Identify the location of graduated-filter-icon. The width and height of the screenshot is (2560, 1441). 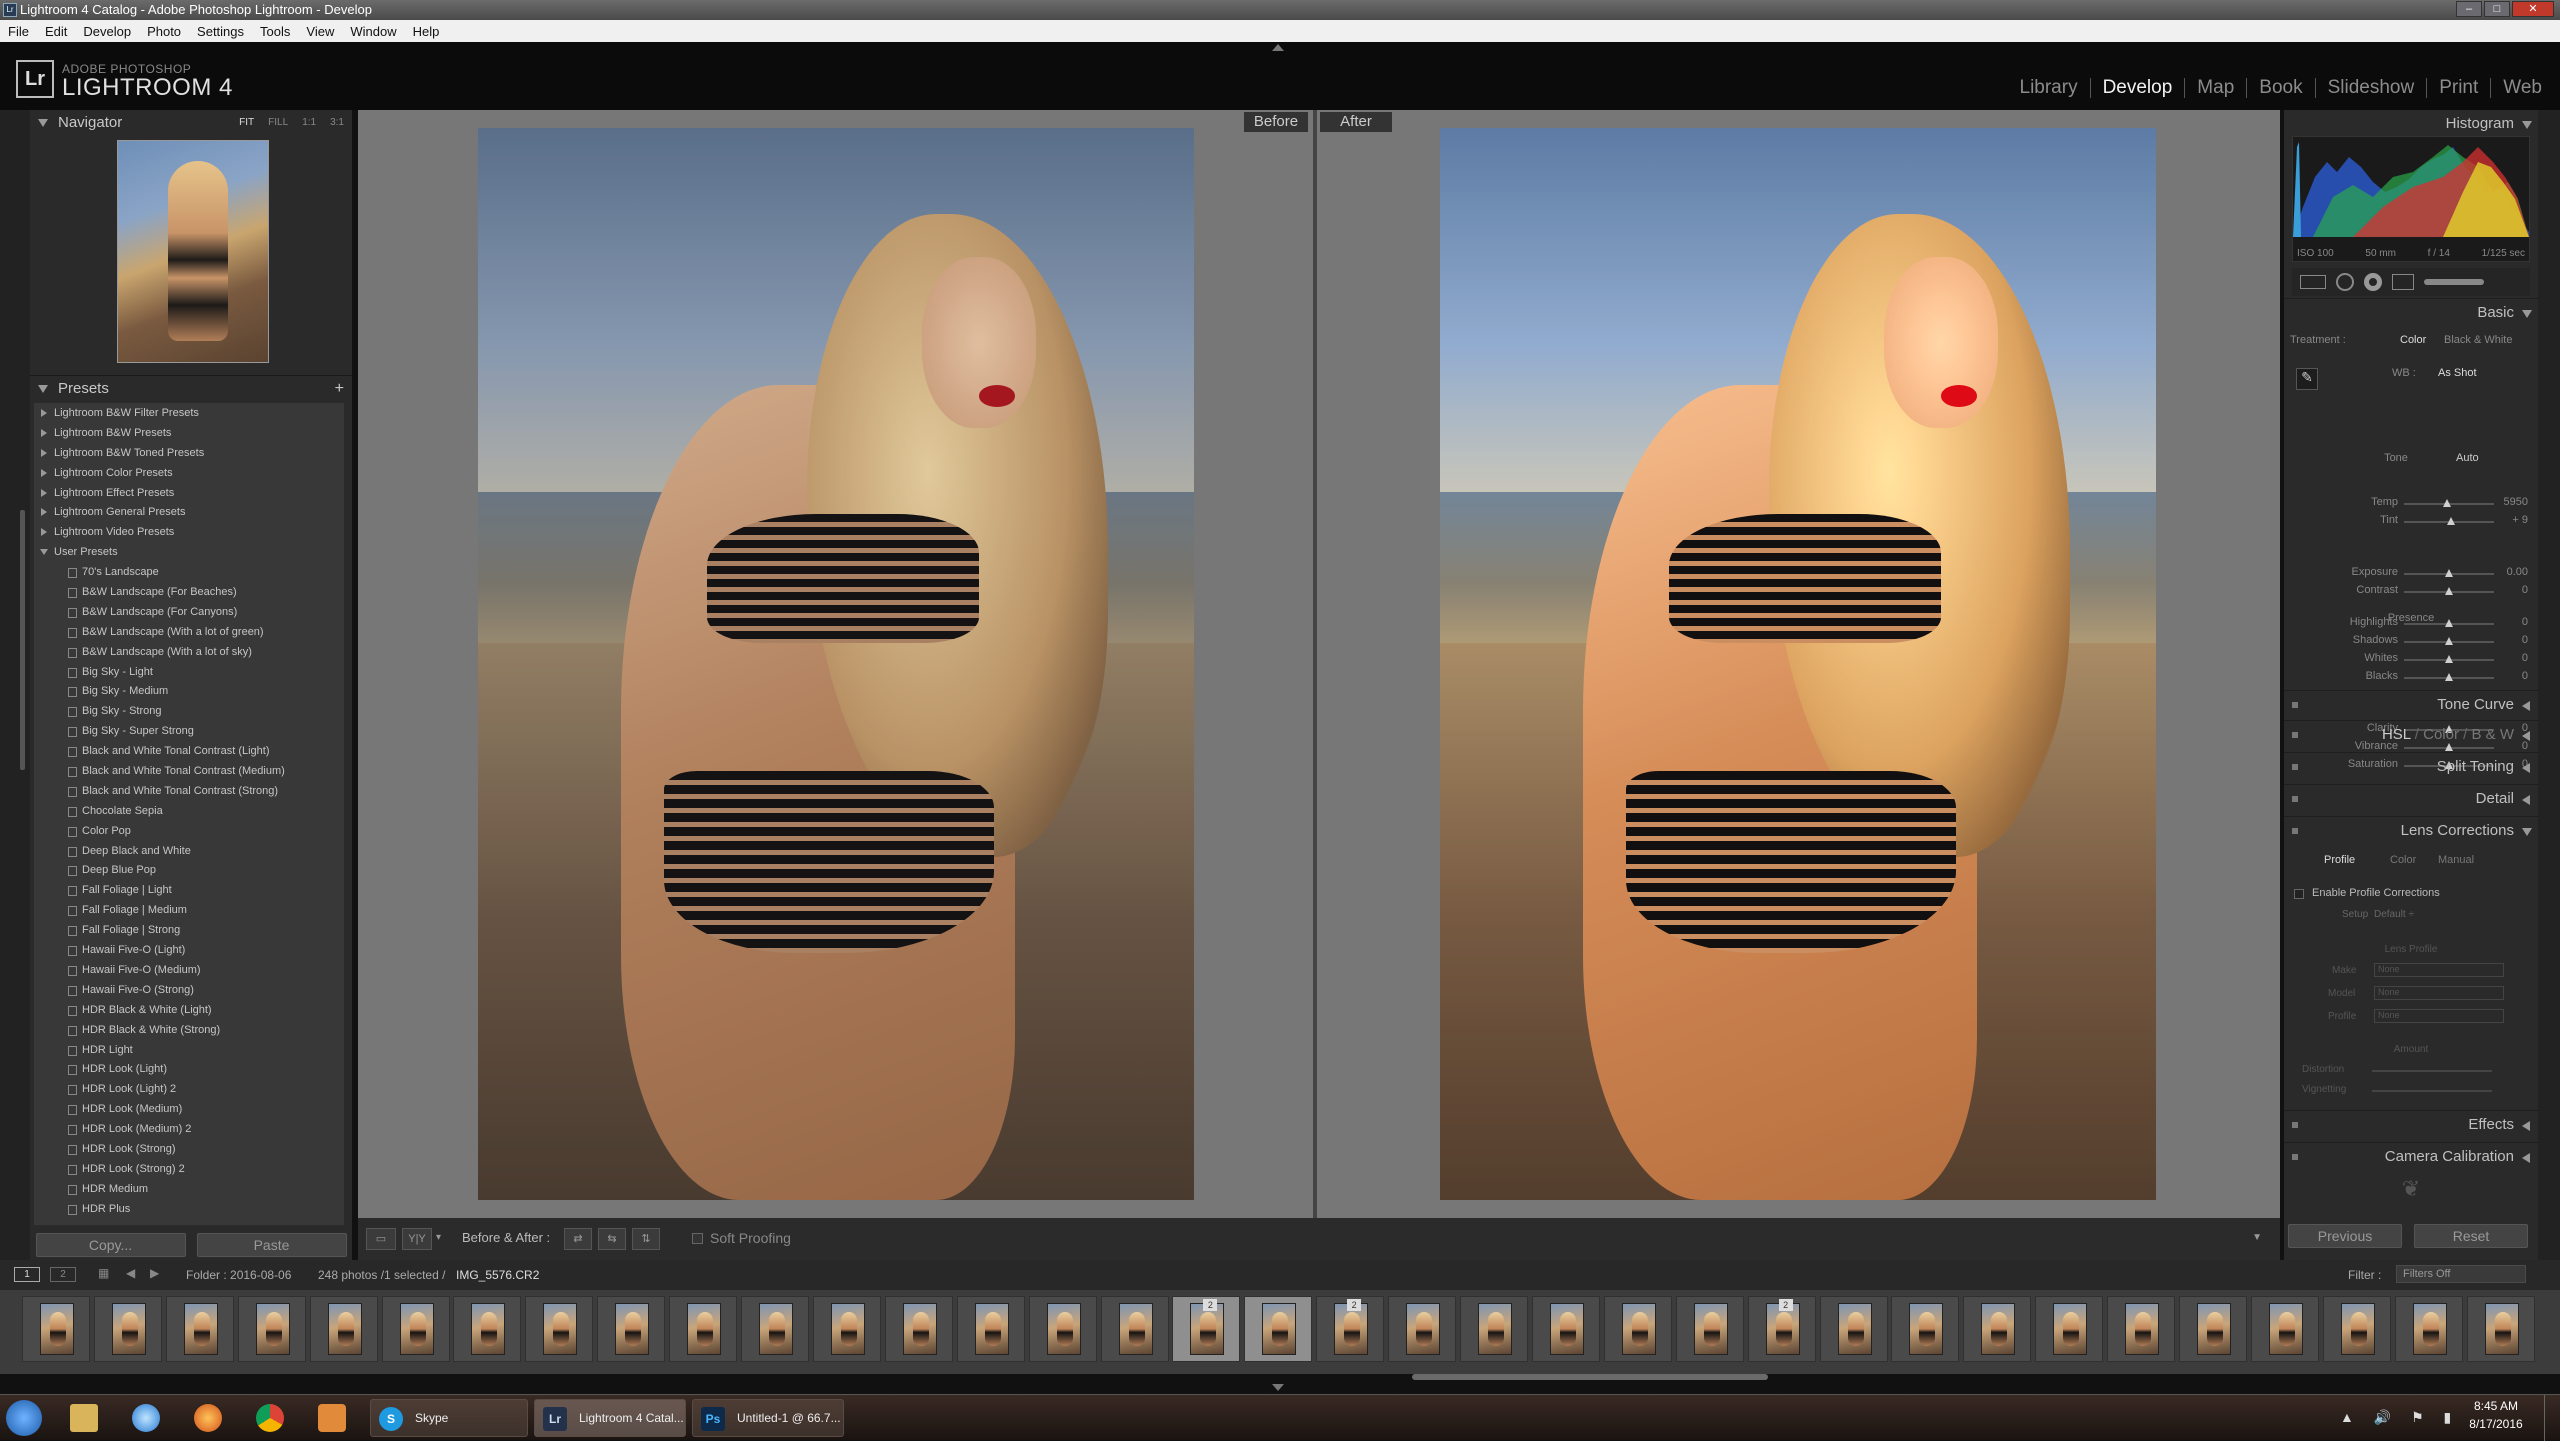
(2403, 282).